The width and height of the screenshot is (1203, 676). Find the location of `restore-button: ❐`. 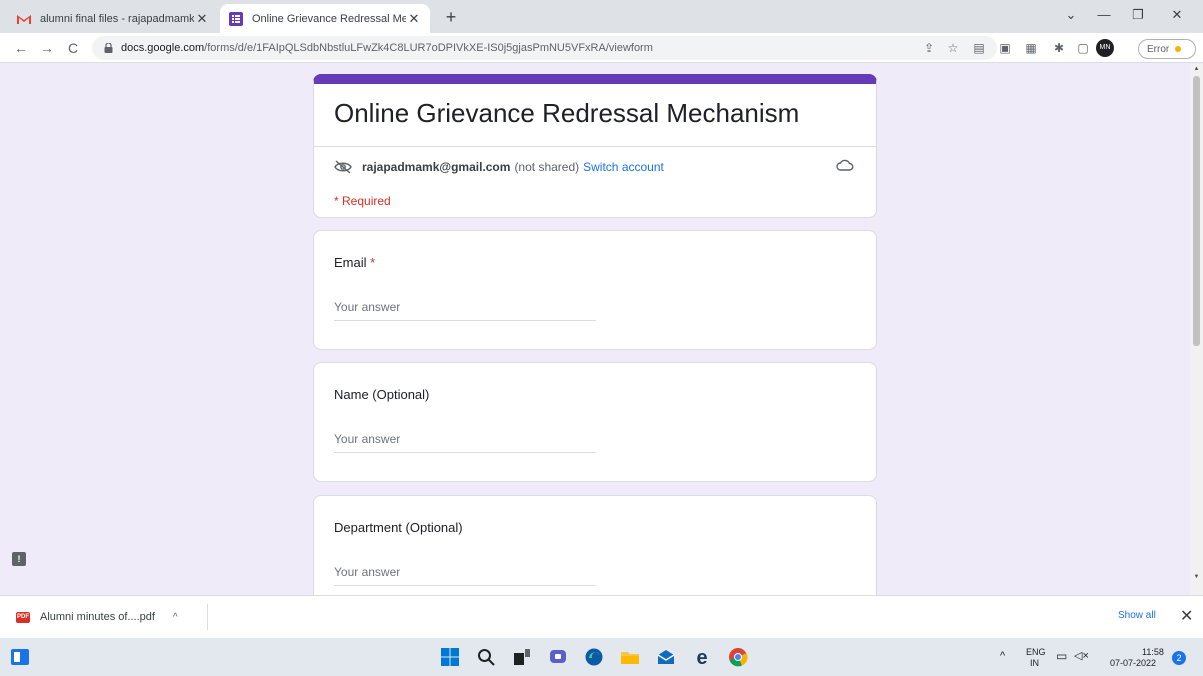

restore-button: ❐ is located at coordinates (1138, 15).